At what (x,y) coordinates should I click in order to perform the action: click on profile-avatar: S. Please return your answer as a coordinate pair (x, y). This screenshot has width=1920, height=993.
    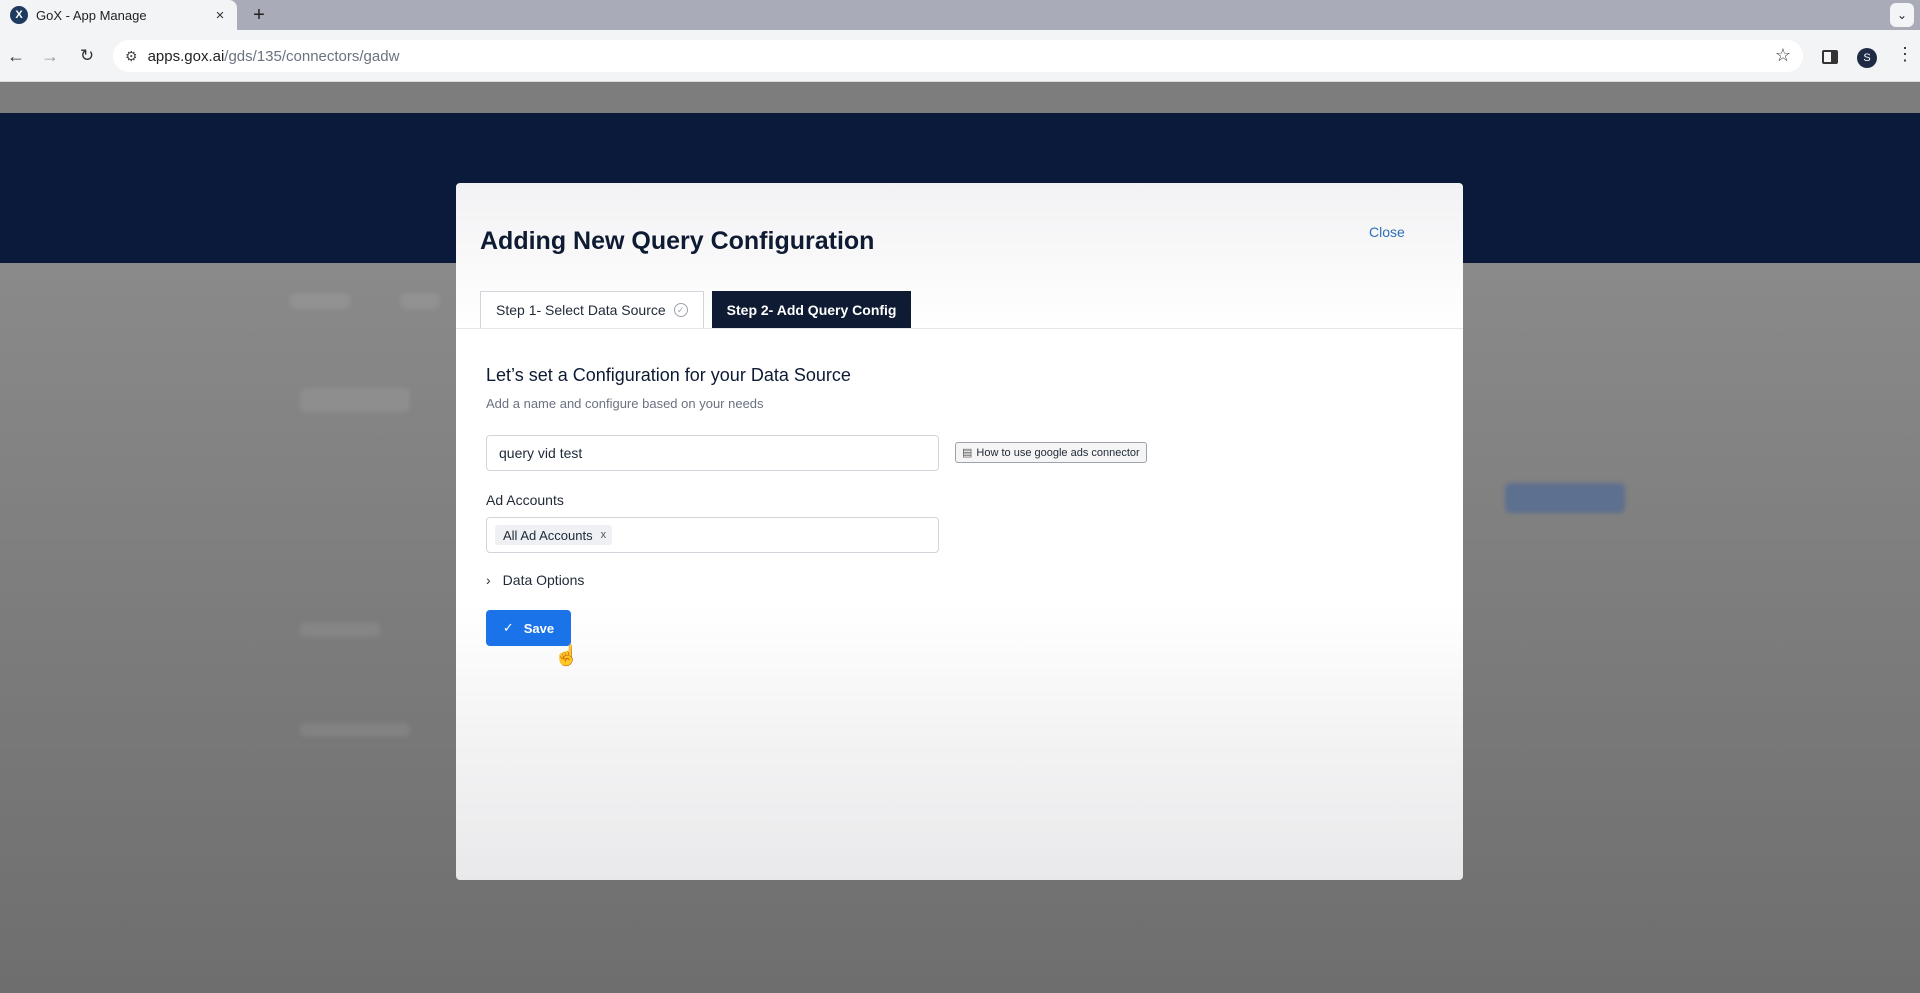
    Looking at the image, I should click on (1867, 58).